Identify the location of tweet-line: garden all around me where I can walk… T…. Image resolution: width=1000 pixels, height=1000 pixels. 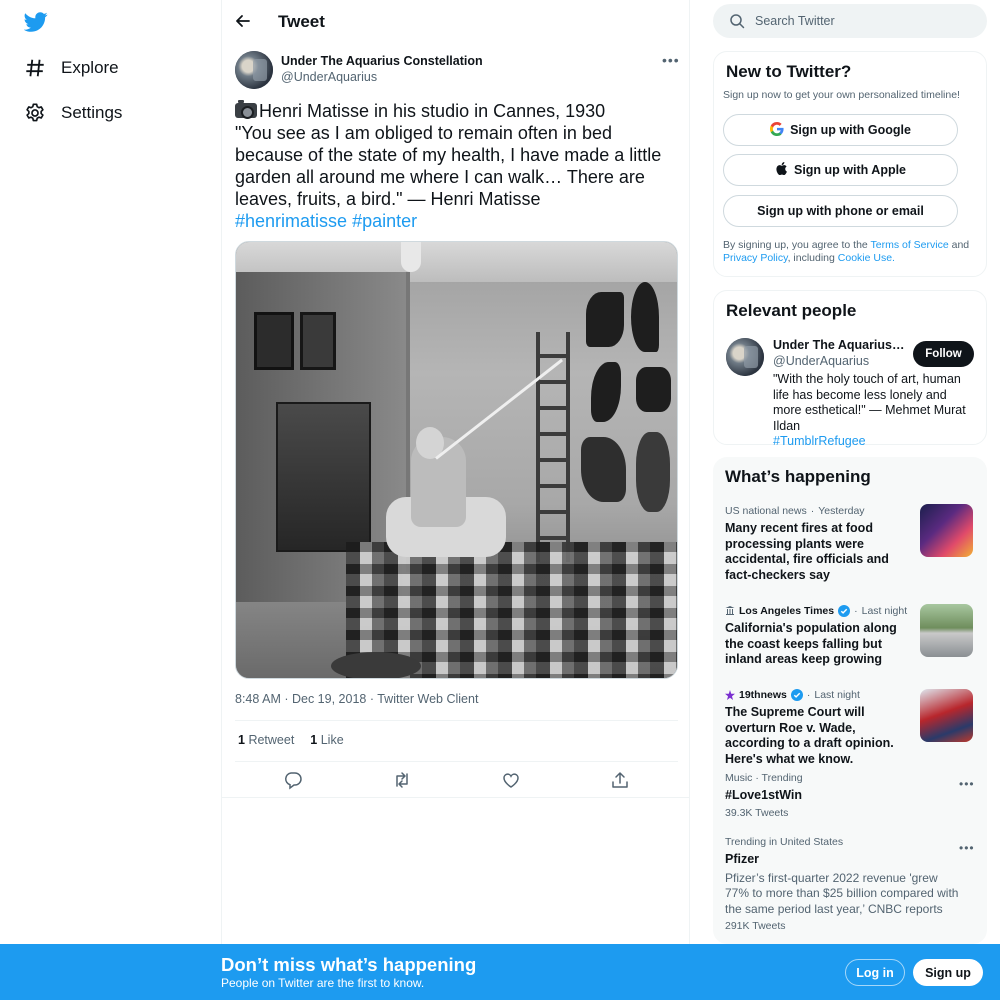
(440, 177).